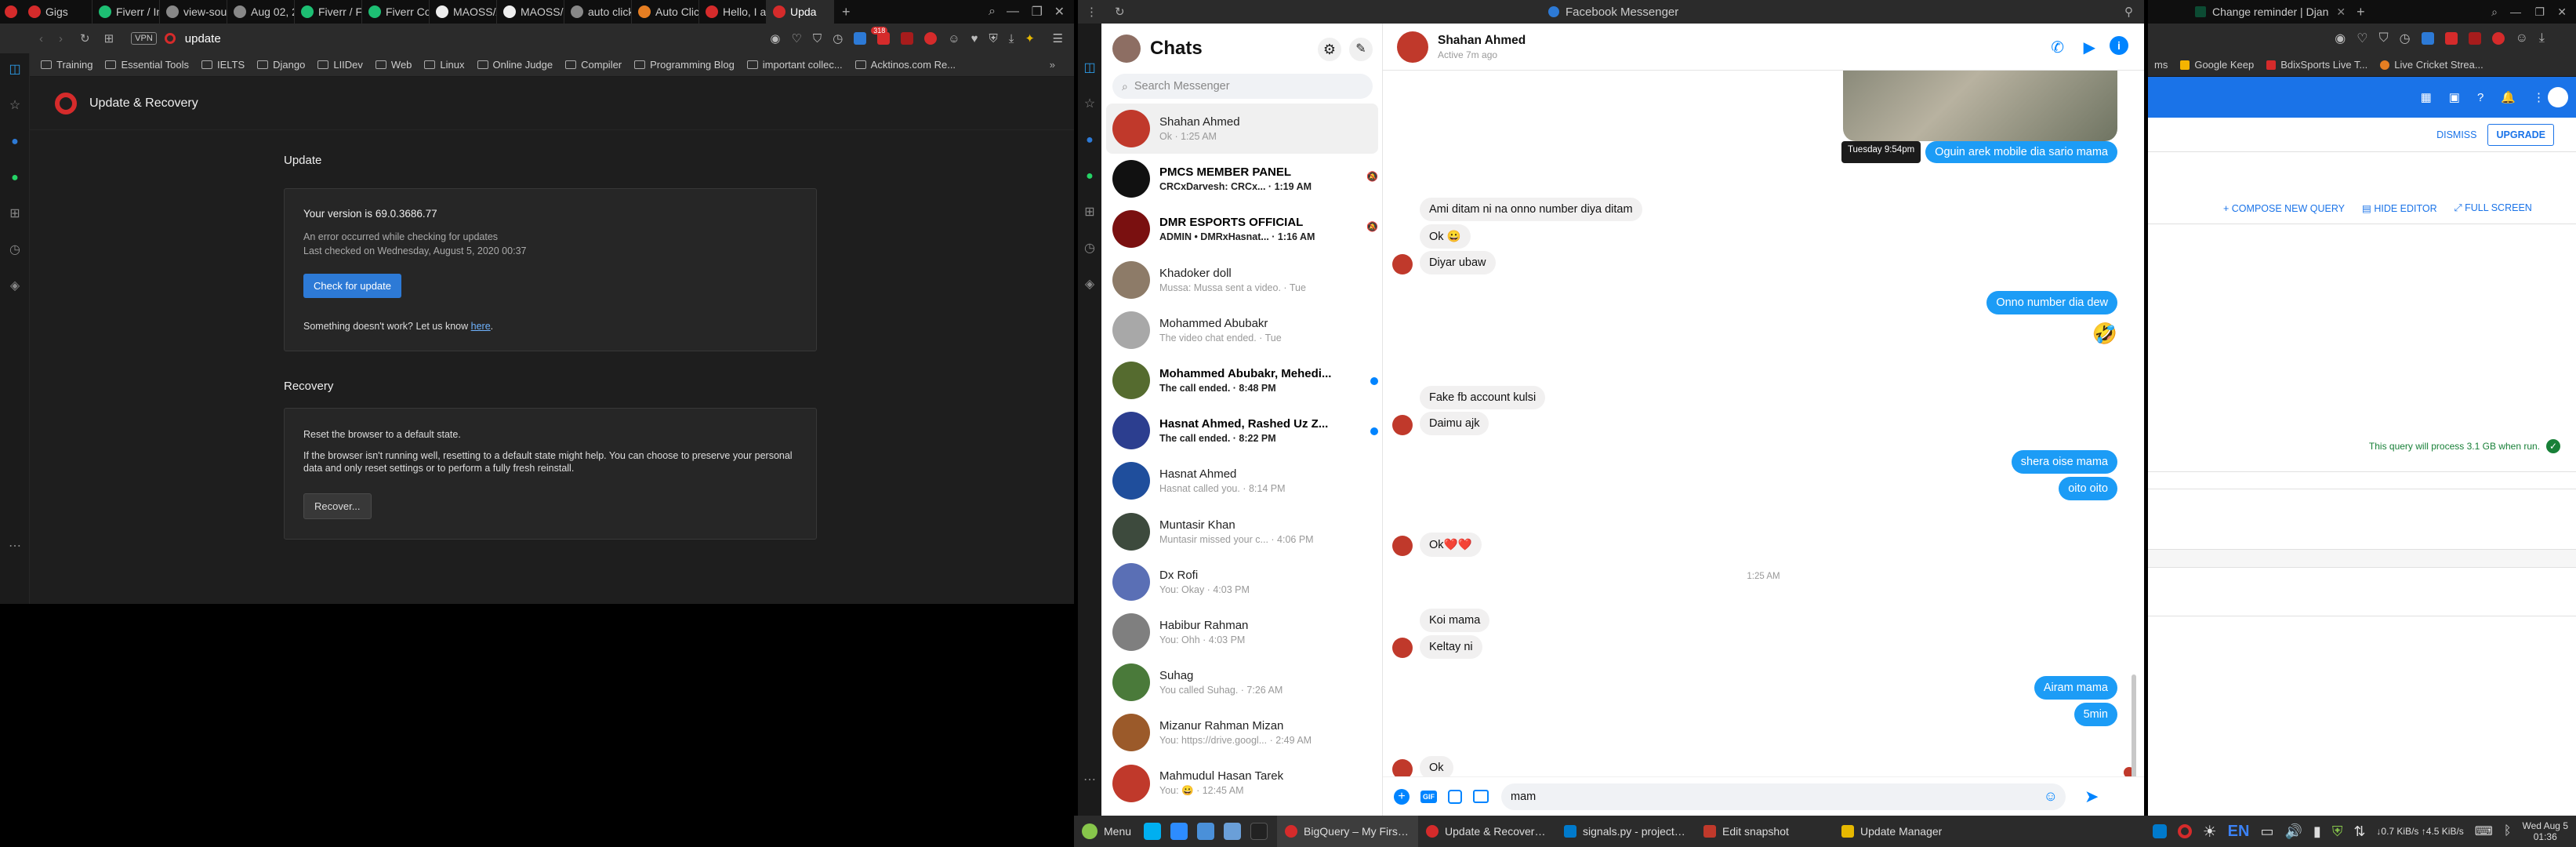  What do you see at coordinates (15, 178) in the screenshot?
I see `sidebar-whatsapp-icon: ●` at bounding box center [15, 178].